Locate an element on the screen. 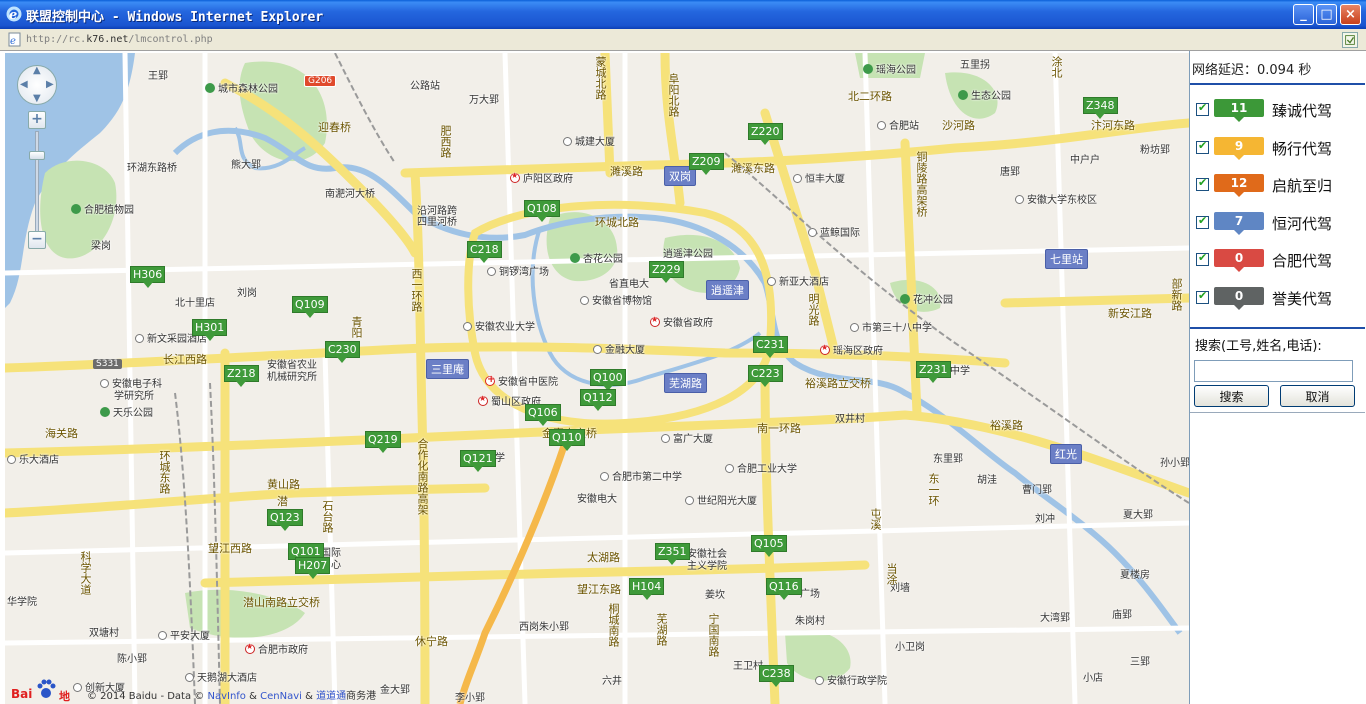 This screenshot has height=704, width=1366. map-label: 公路站 is located at coordinates (425, 84).